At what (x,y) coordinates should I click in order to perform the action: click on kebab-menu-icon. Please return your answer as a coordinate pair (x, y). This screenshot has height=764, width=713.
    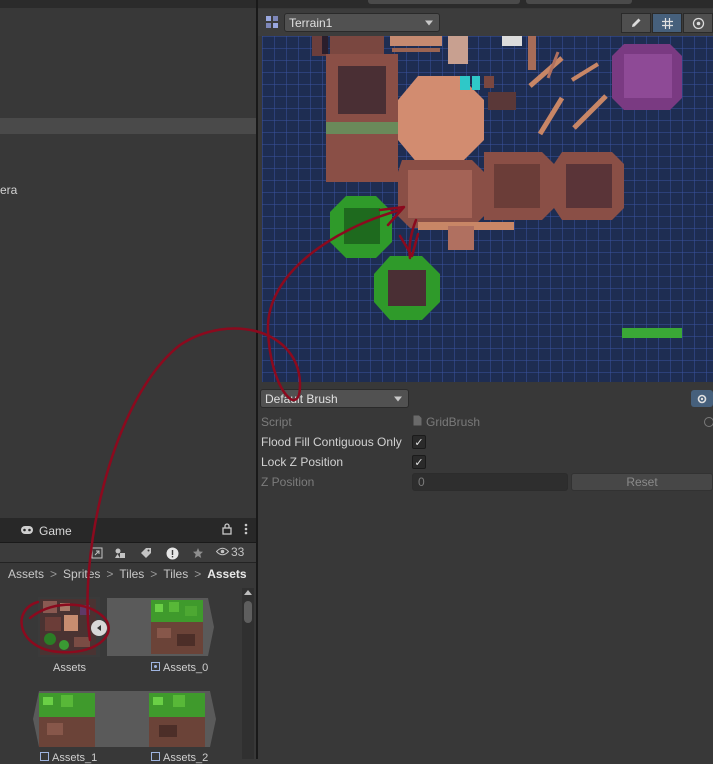
    Looking at the image, I should click on (246, 530).